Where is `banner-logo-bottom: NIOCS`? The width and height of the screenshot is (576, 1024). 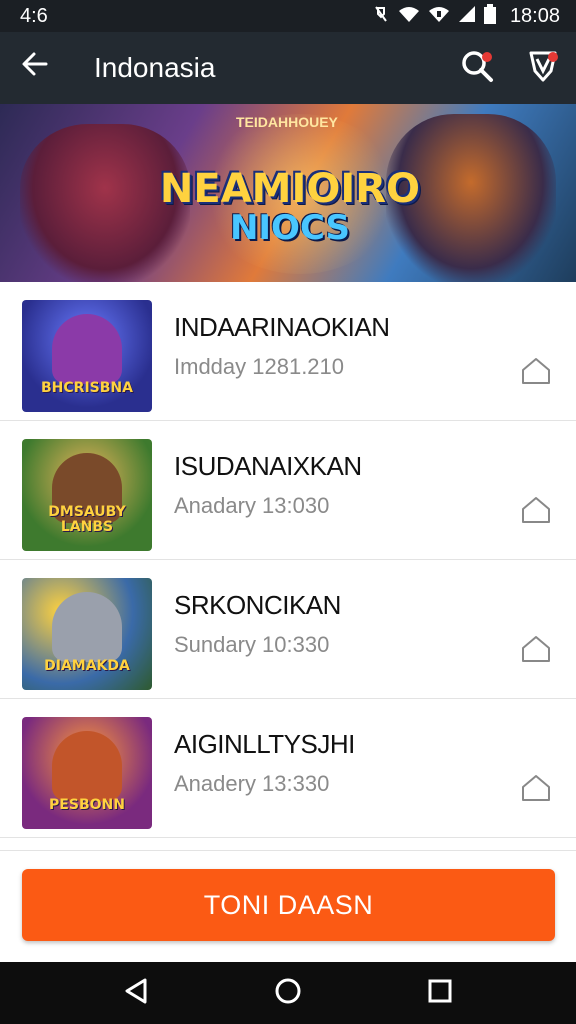 banner-logo-bottom: NIOCS is located at coordinates (290, 228).